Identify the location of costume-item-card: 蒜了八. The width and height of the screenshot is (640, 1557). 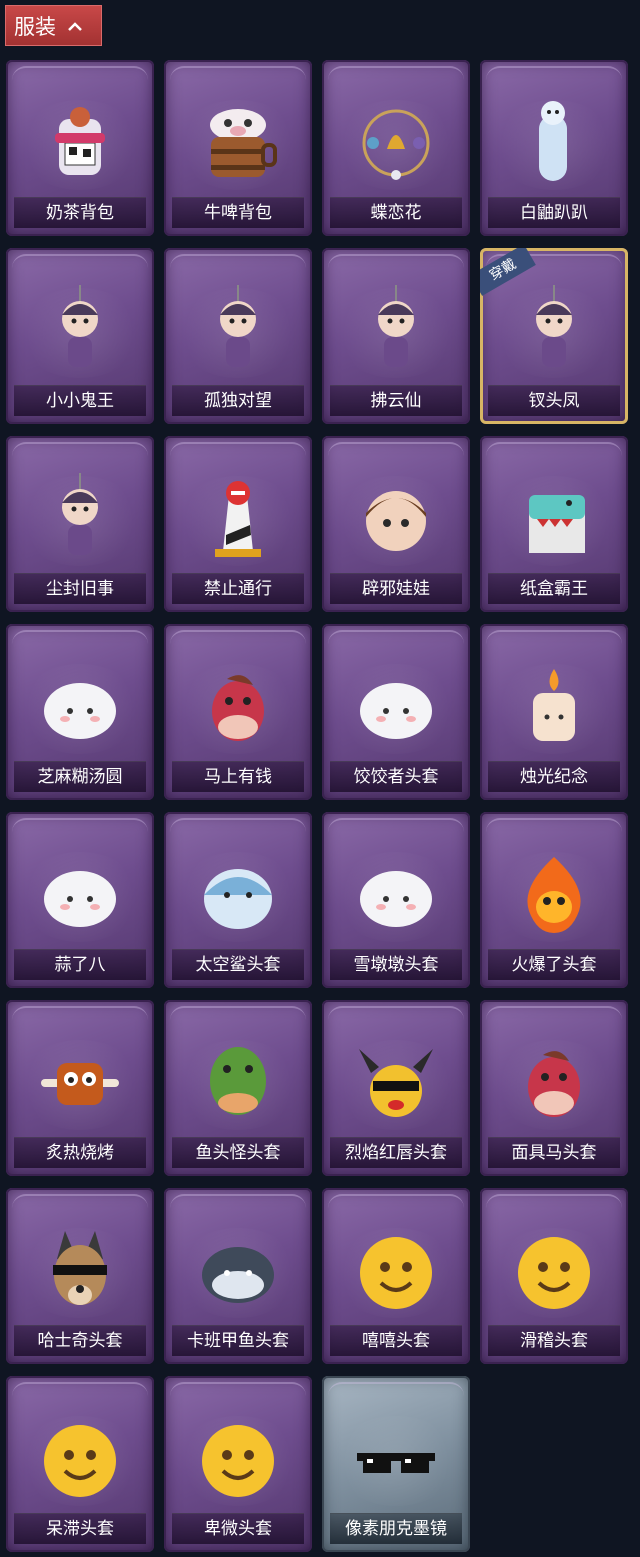
(80, 900).